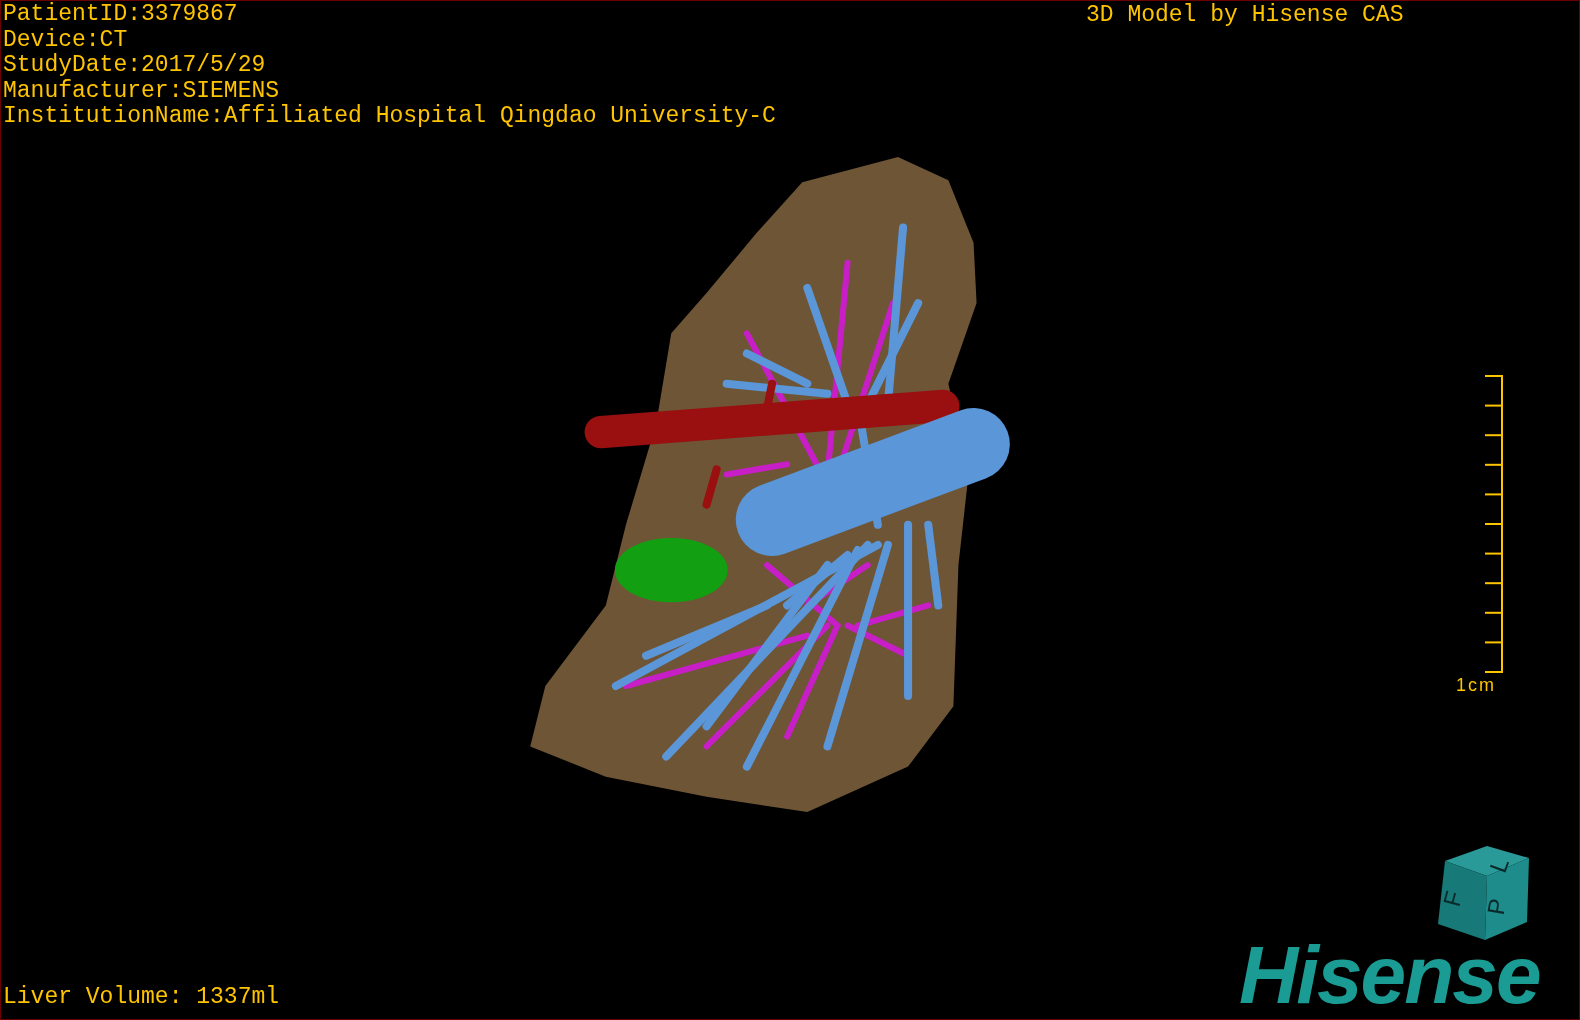 This screenshot has height=1020, width=1580. I want to click on liver-volume-text: Liver Volume: 1337ml, so click(141, 997).